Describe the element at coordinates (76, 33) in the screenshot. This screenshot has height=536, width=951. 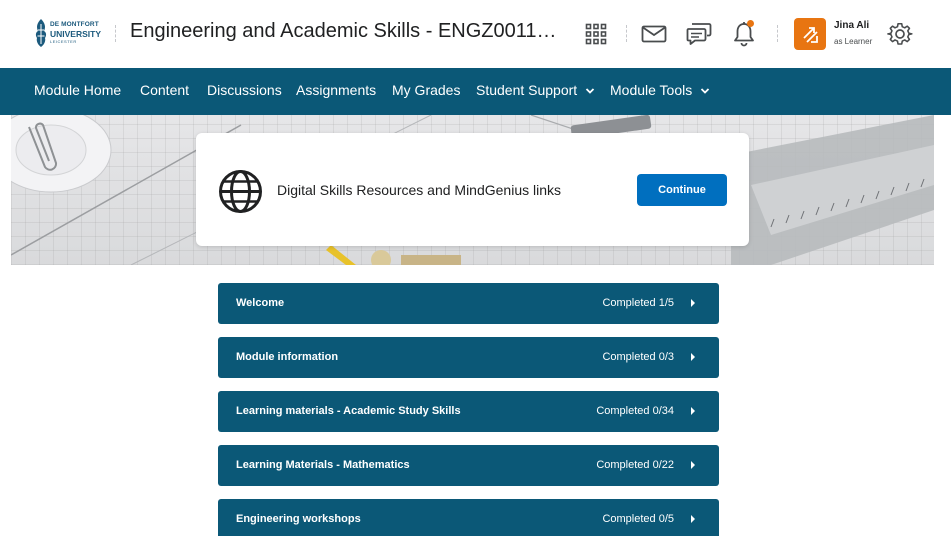
I see `logo-line-2: UNIVERSITY` at that location.